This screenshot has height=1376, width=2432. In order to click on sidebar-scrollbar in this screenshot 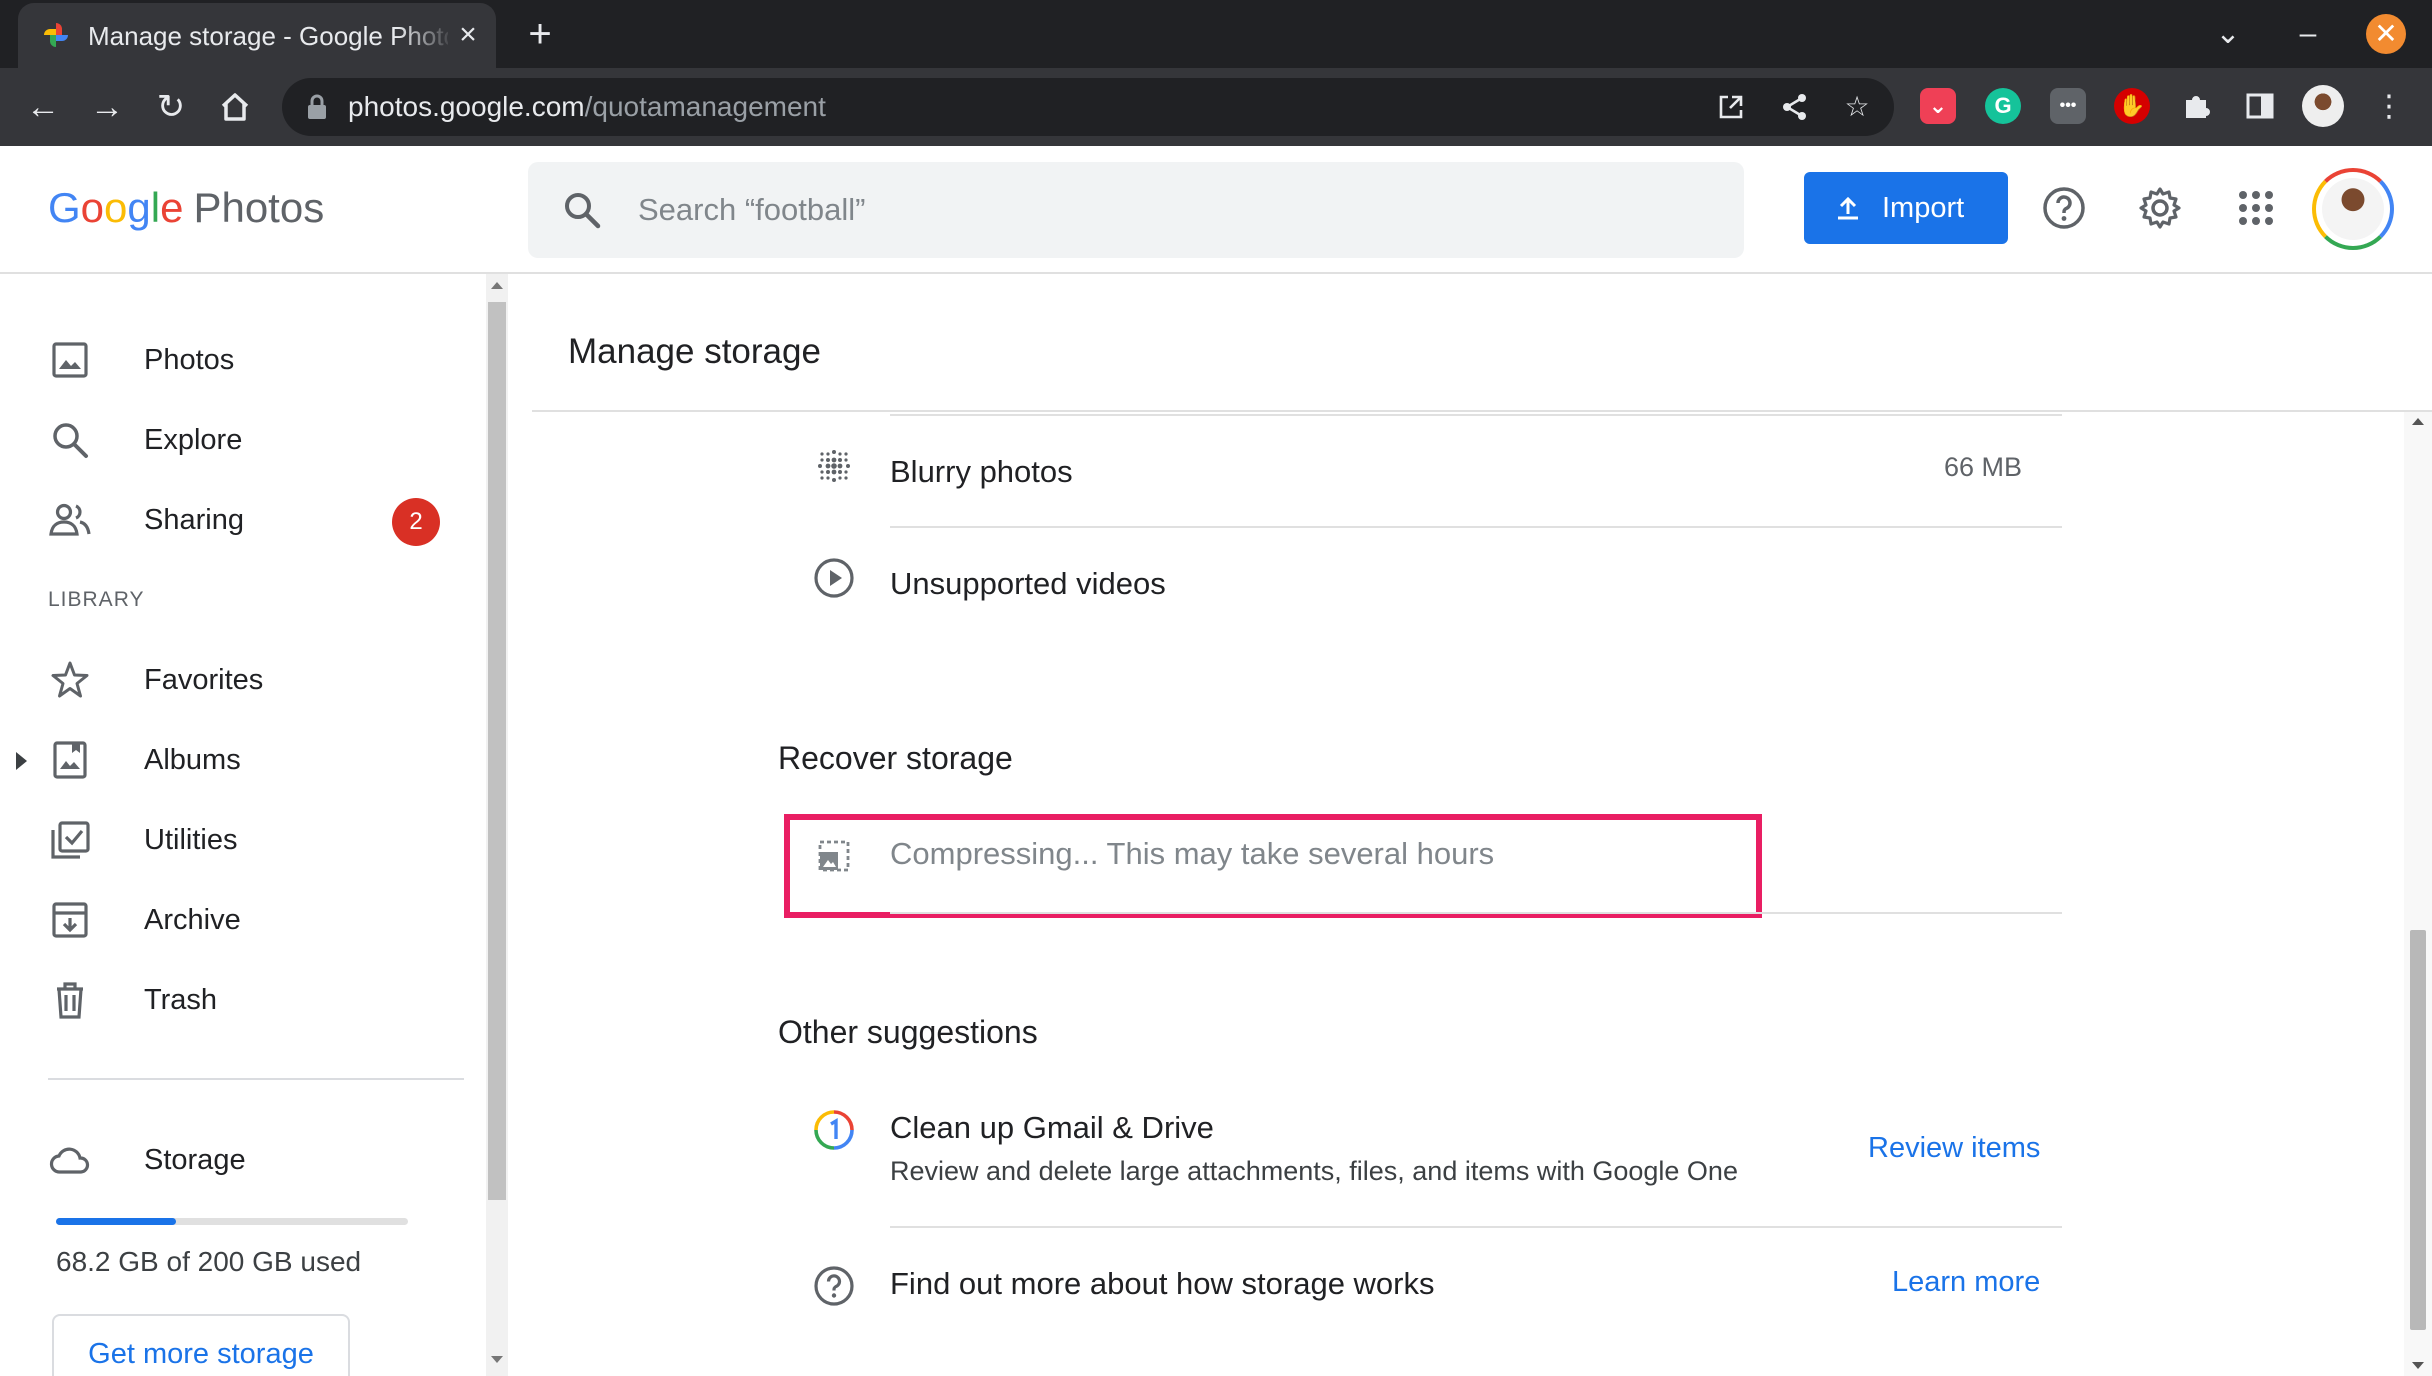, I will do `click(497, 825)`.